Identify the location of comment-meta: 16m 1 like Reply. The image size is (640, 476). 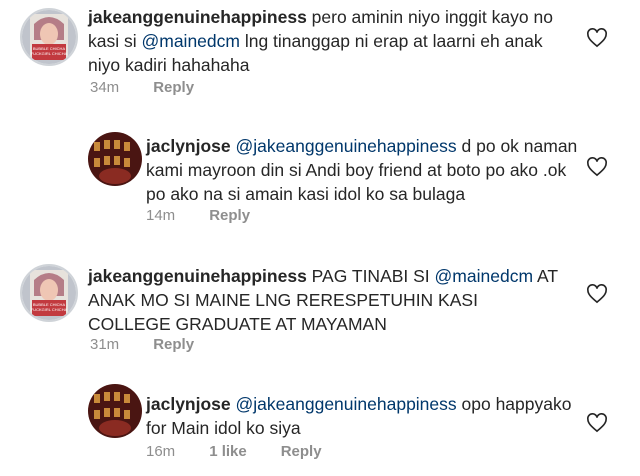
(234, 451).